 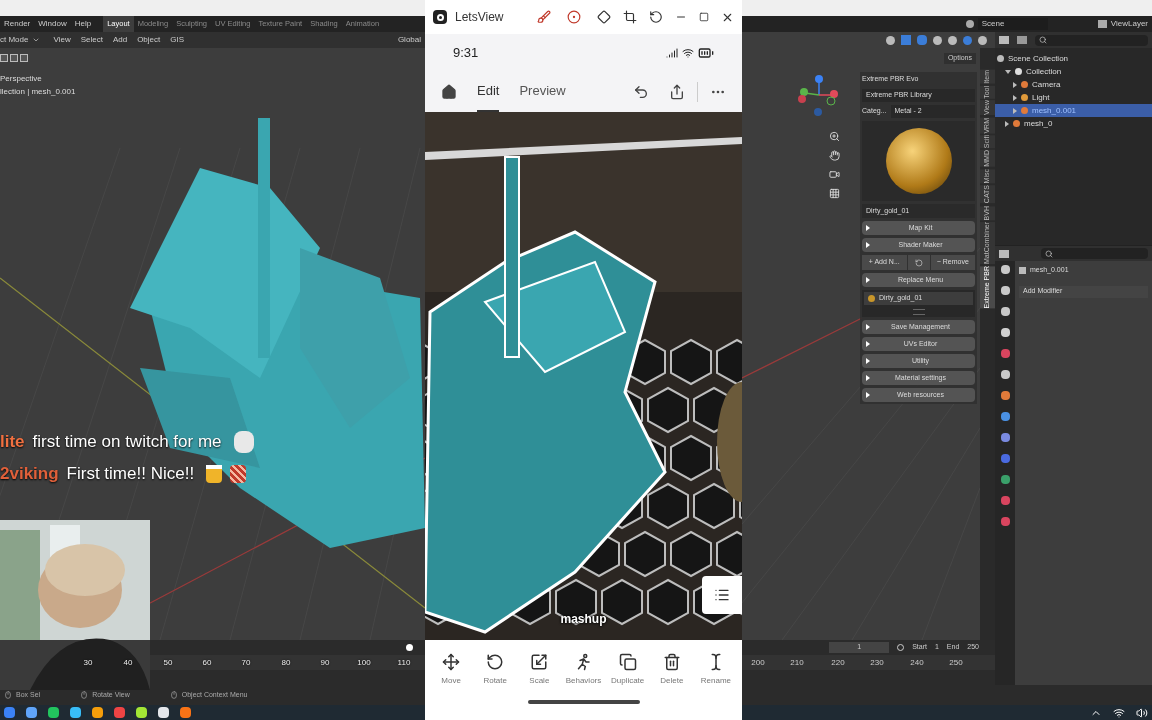 I want to click on menu-item: Window, so click(x=52, y=24).